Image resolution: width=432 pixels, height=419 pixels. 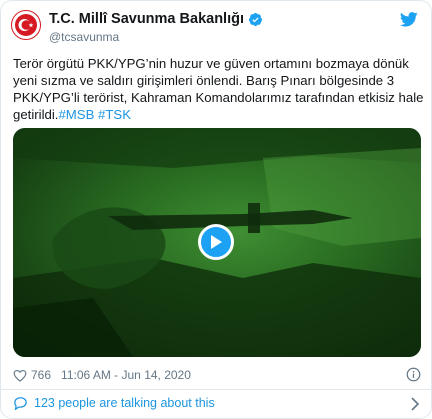 I want to click on hashtag-tsk: #TSK, so click(x=114, y=114).